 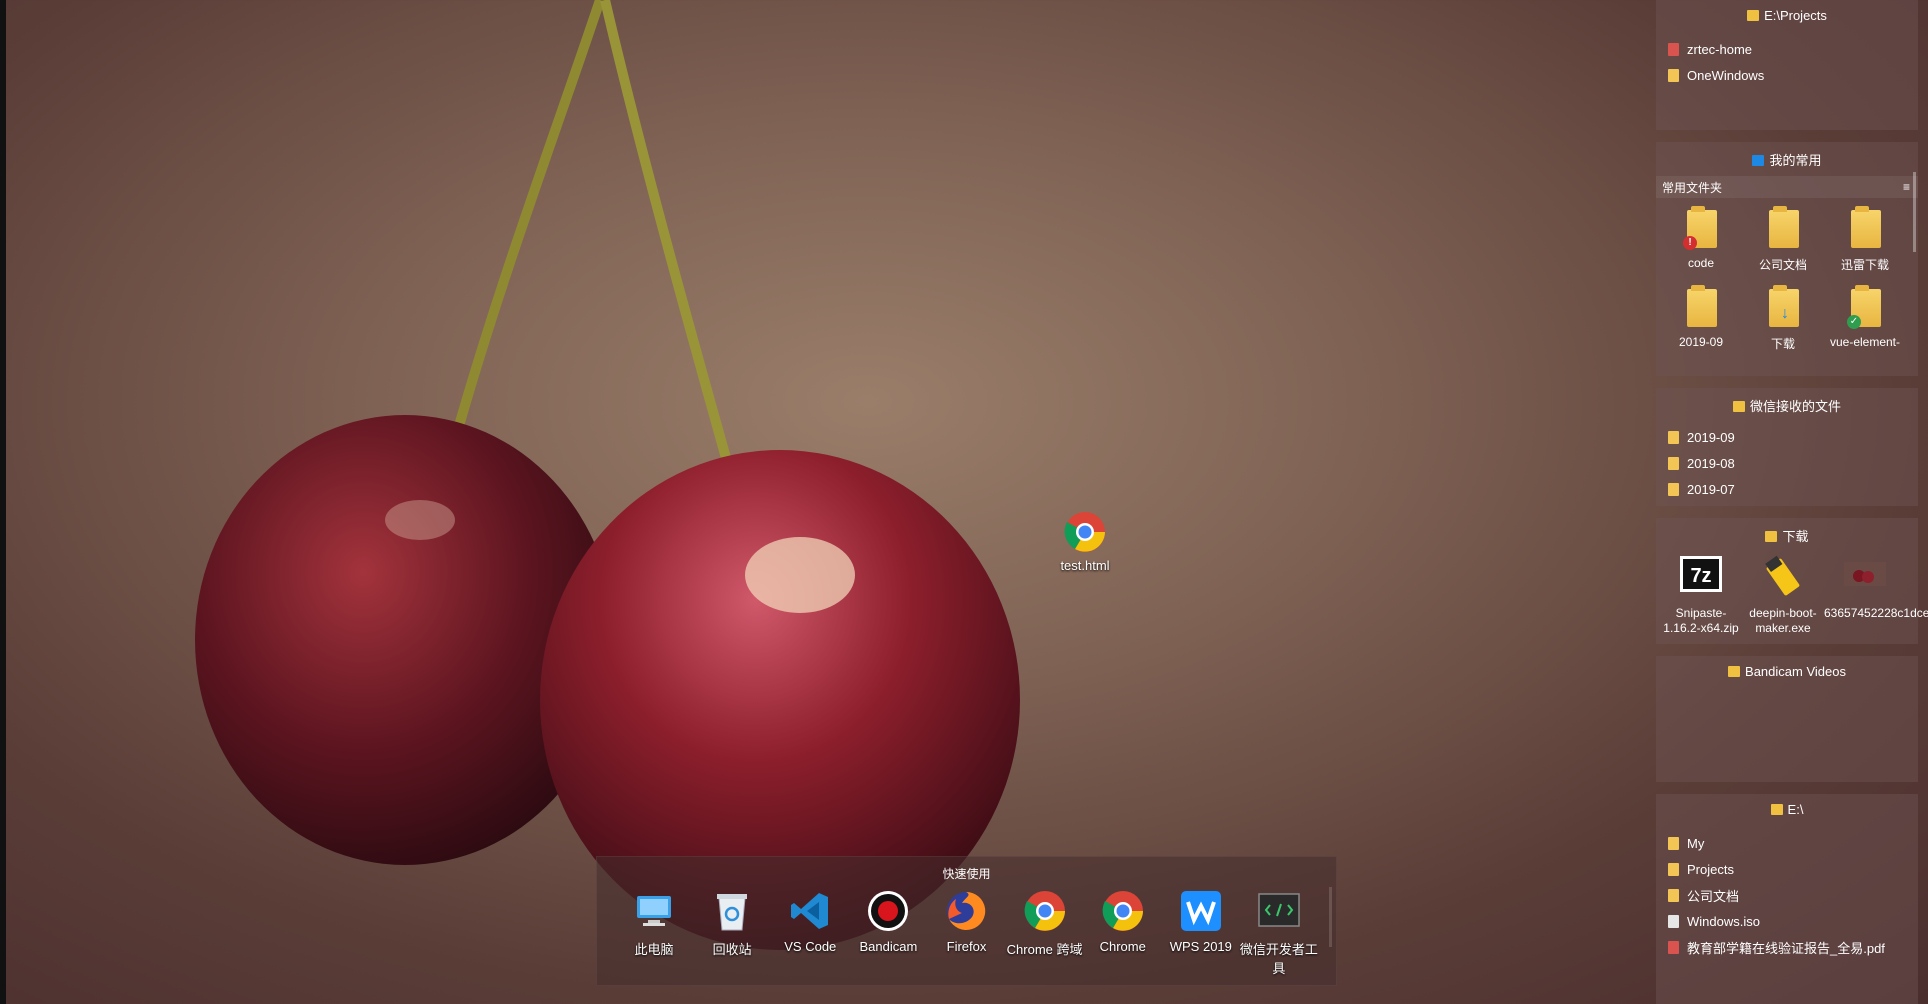 I want to click on grid-item-company-docs: 公司文档, so click(x=1783, y=238).